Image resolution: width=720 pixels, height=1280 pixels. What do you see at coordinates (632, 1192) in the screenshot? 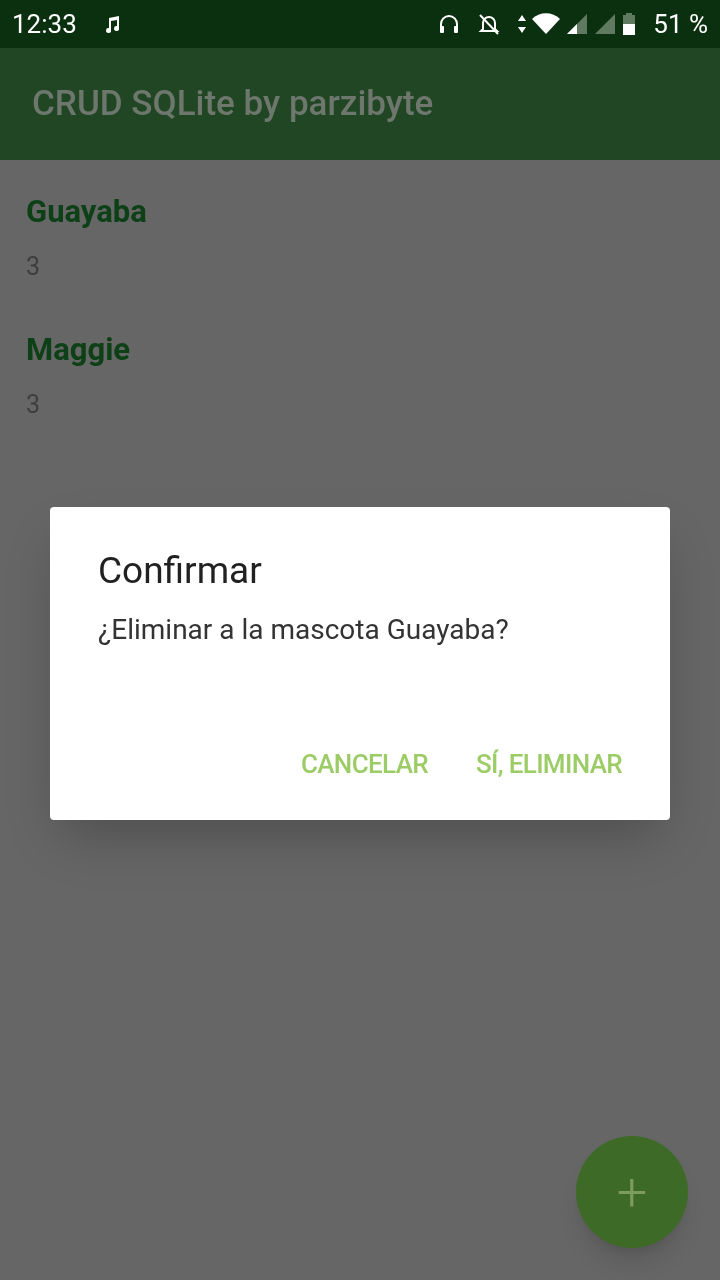
I see `add-fab: +` at bounding box center [632, 1192].